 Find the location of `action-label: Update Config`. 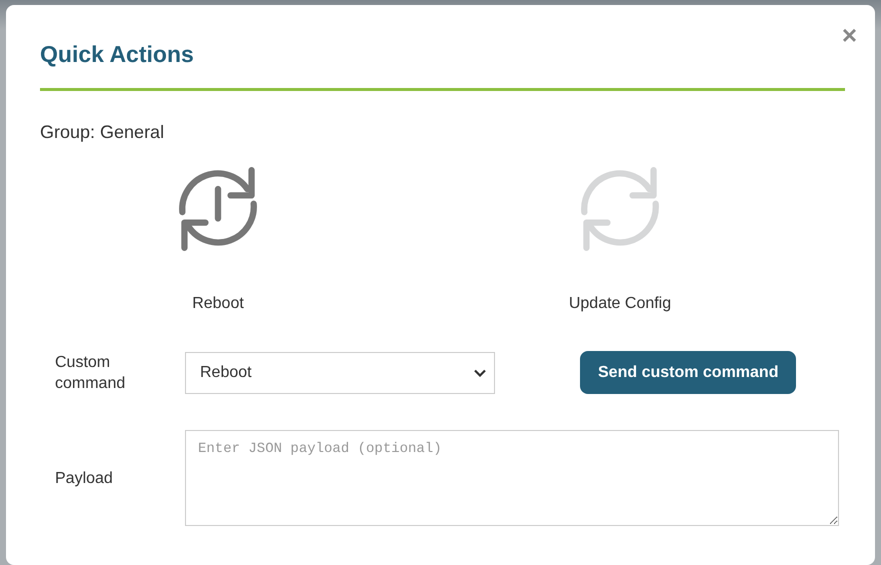

action-label: Update Config is located at coordinates (620, 304).